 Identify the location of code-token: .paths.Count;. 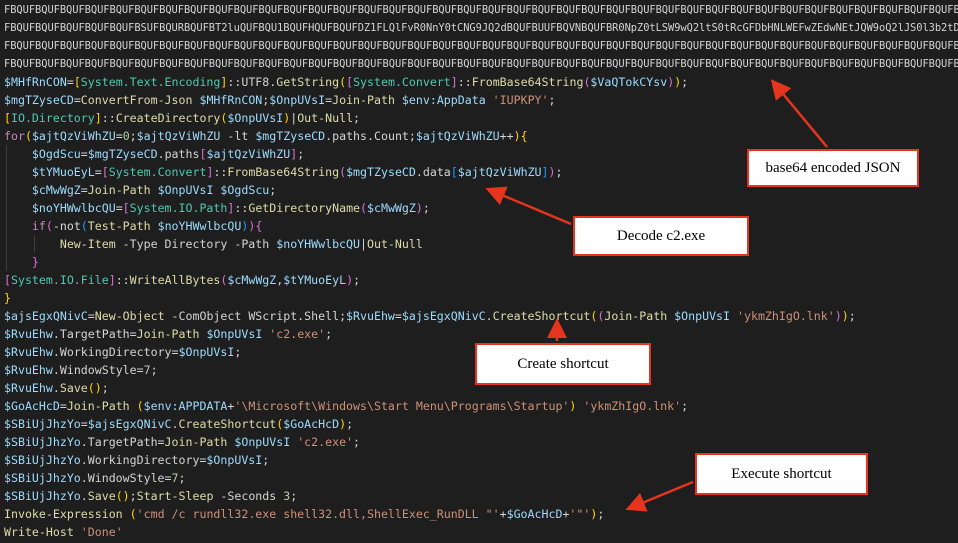
(370, 136).